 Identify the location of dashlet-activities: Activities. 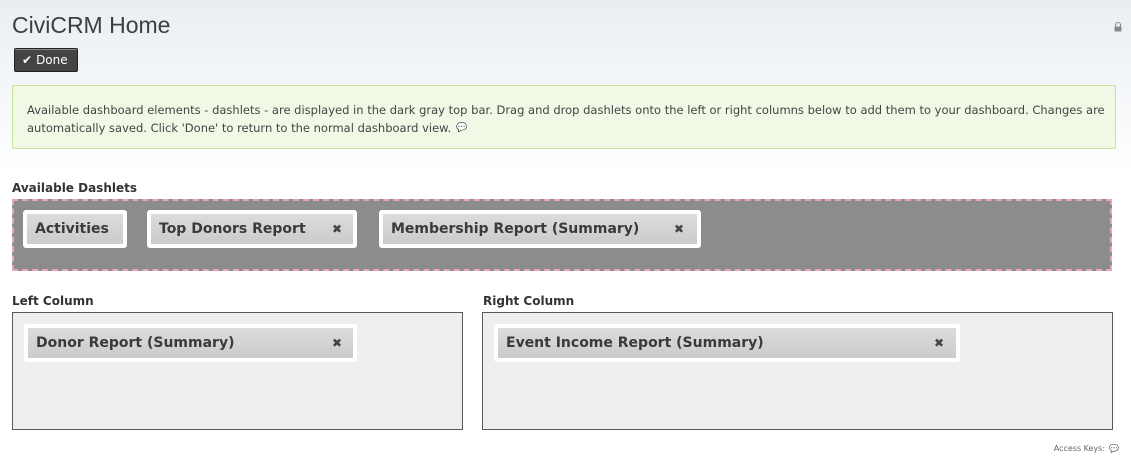
(75, 229).